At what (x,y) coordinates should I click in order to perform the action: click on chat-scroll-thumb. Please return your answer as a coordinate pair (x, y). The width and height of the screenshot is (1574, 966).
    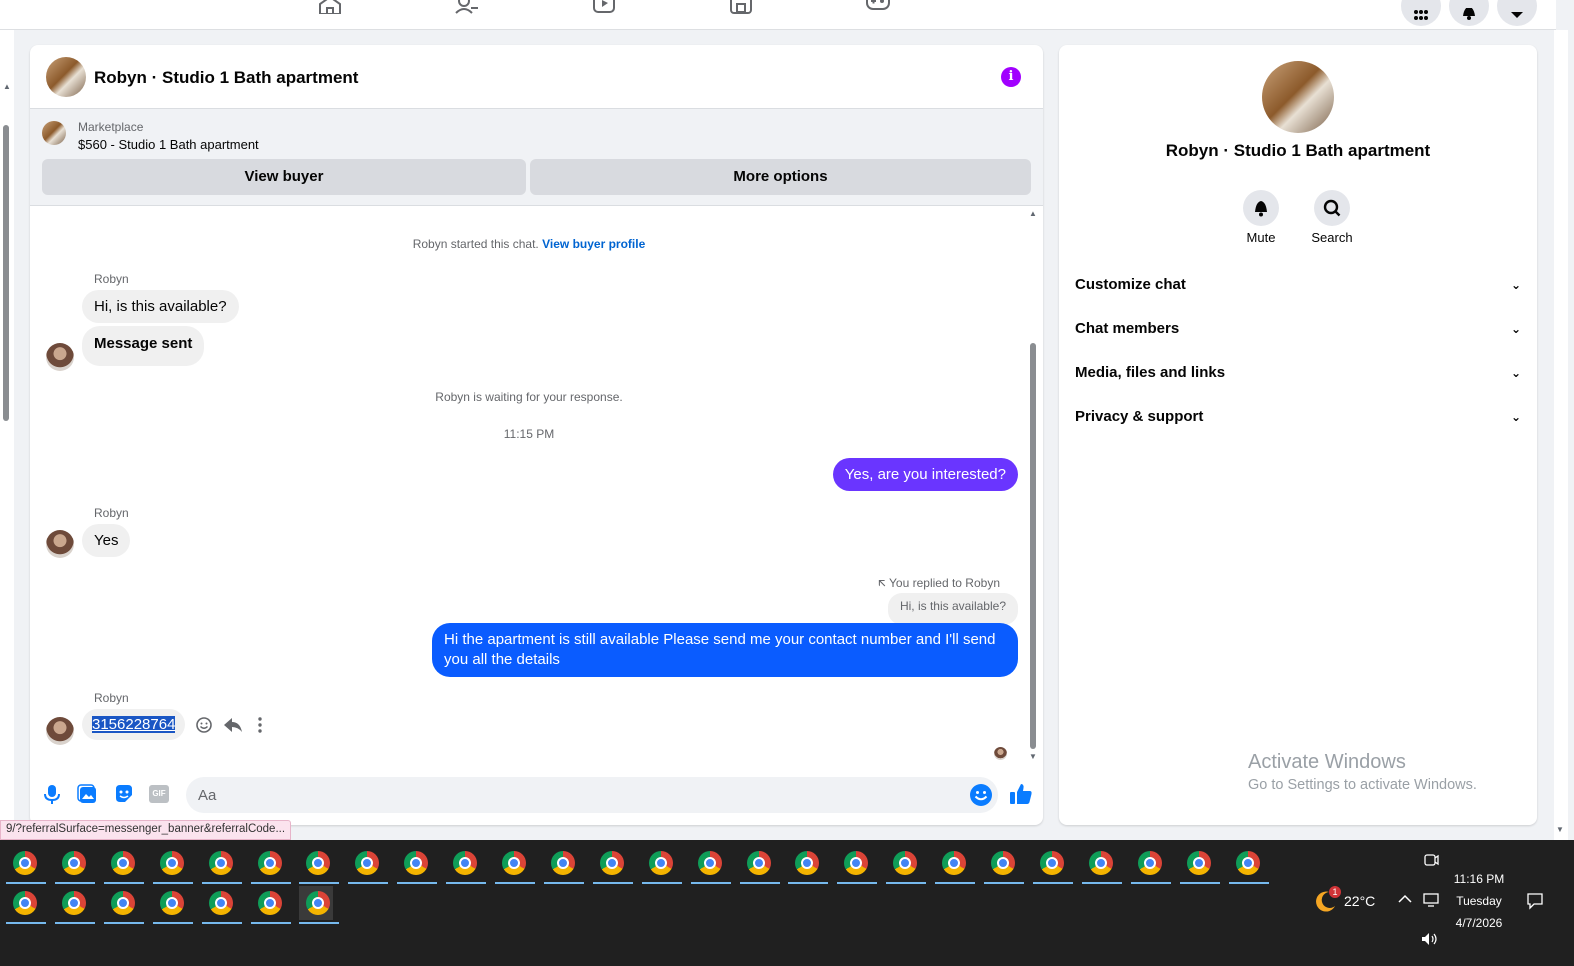
    Looking at the image, I should click on (1033, 546).